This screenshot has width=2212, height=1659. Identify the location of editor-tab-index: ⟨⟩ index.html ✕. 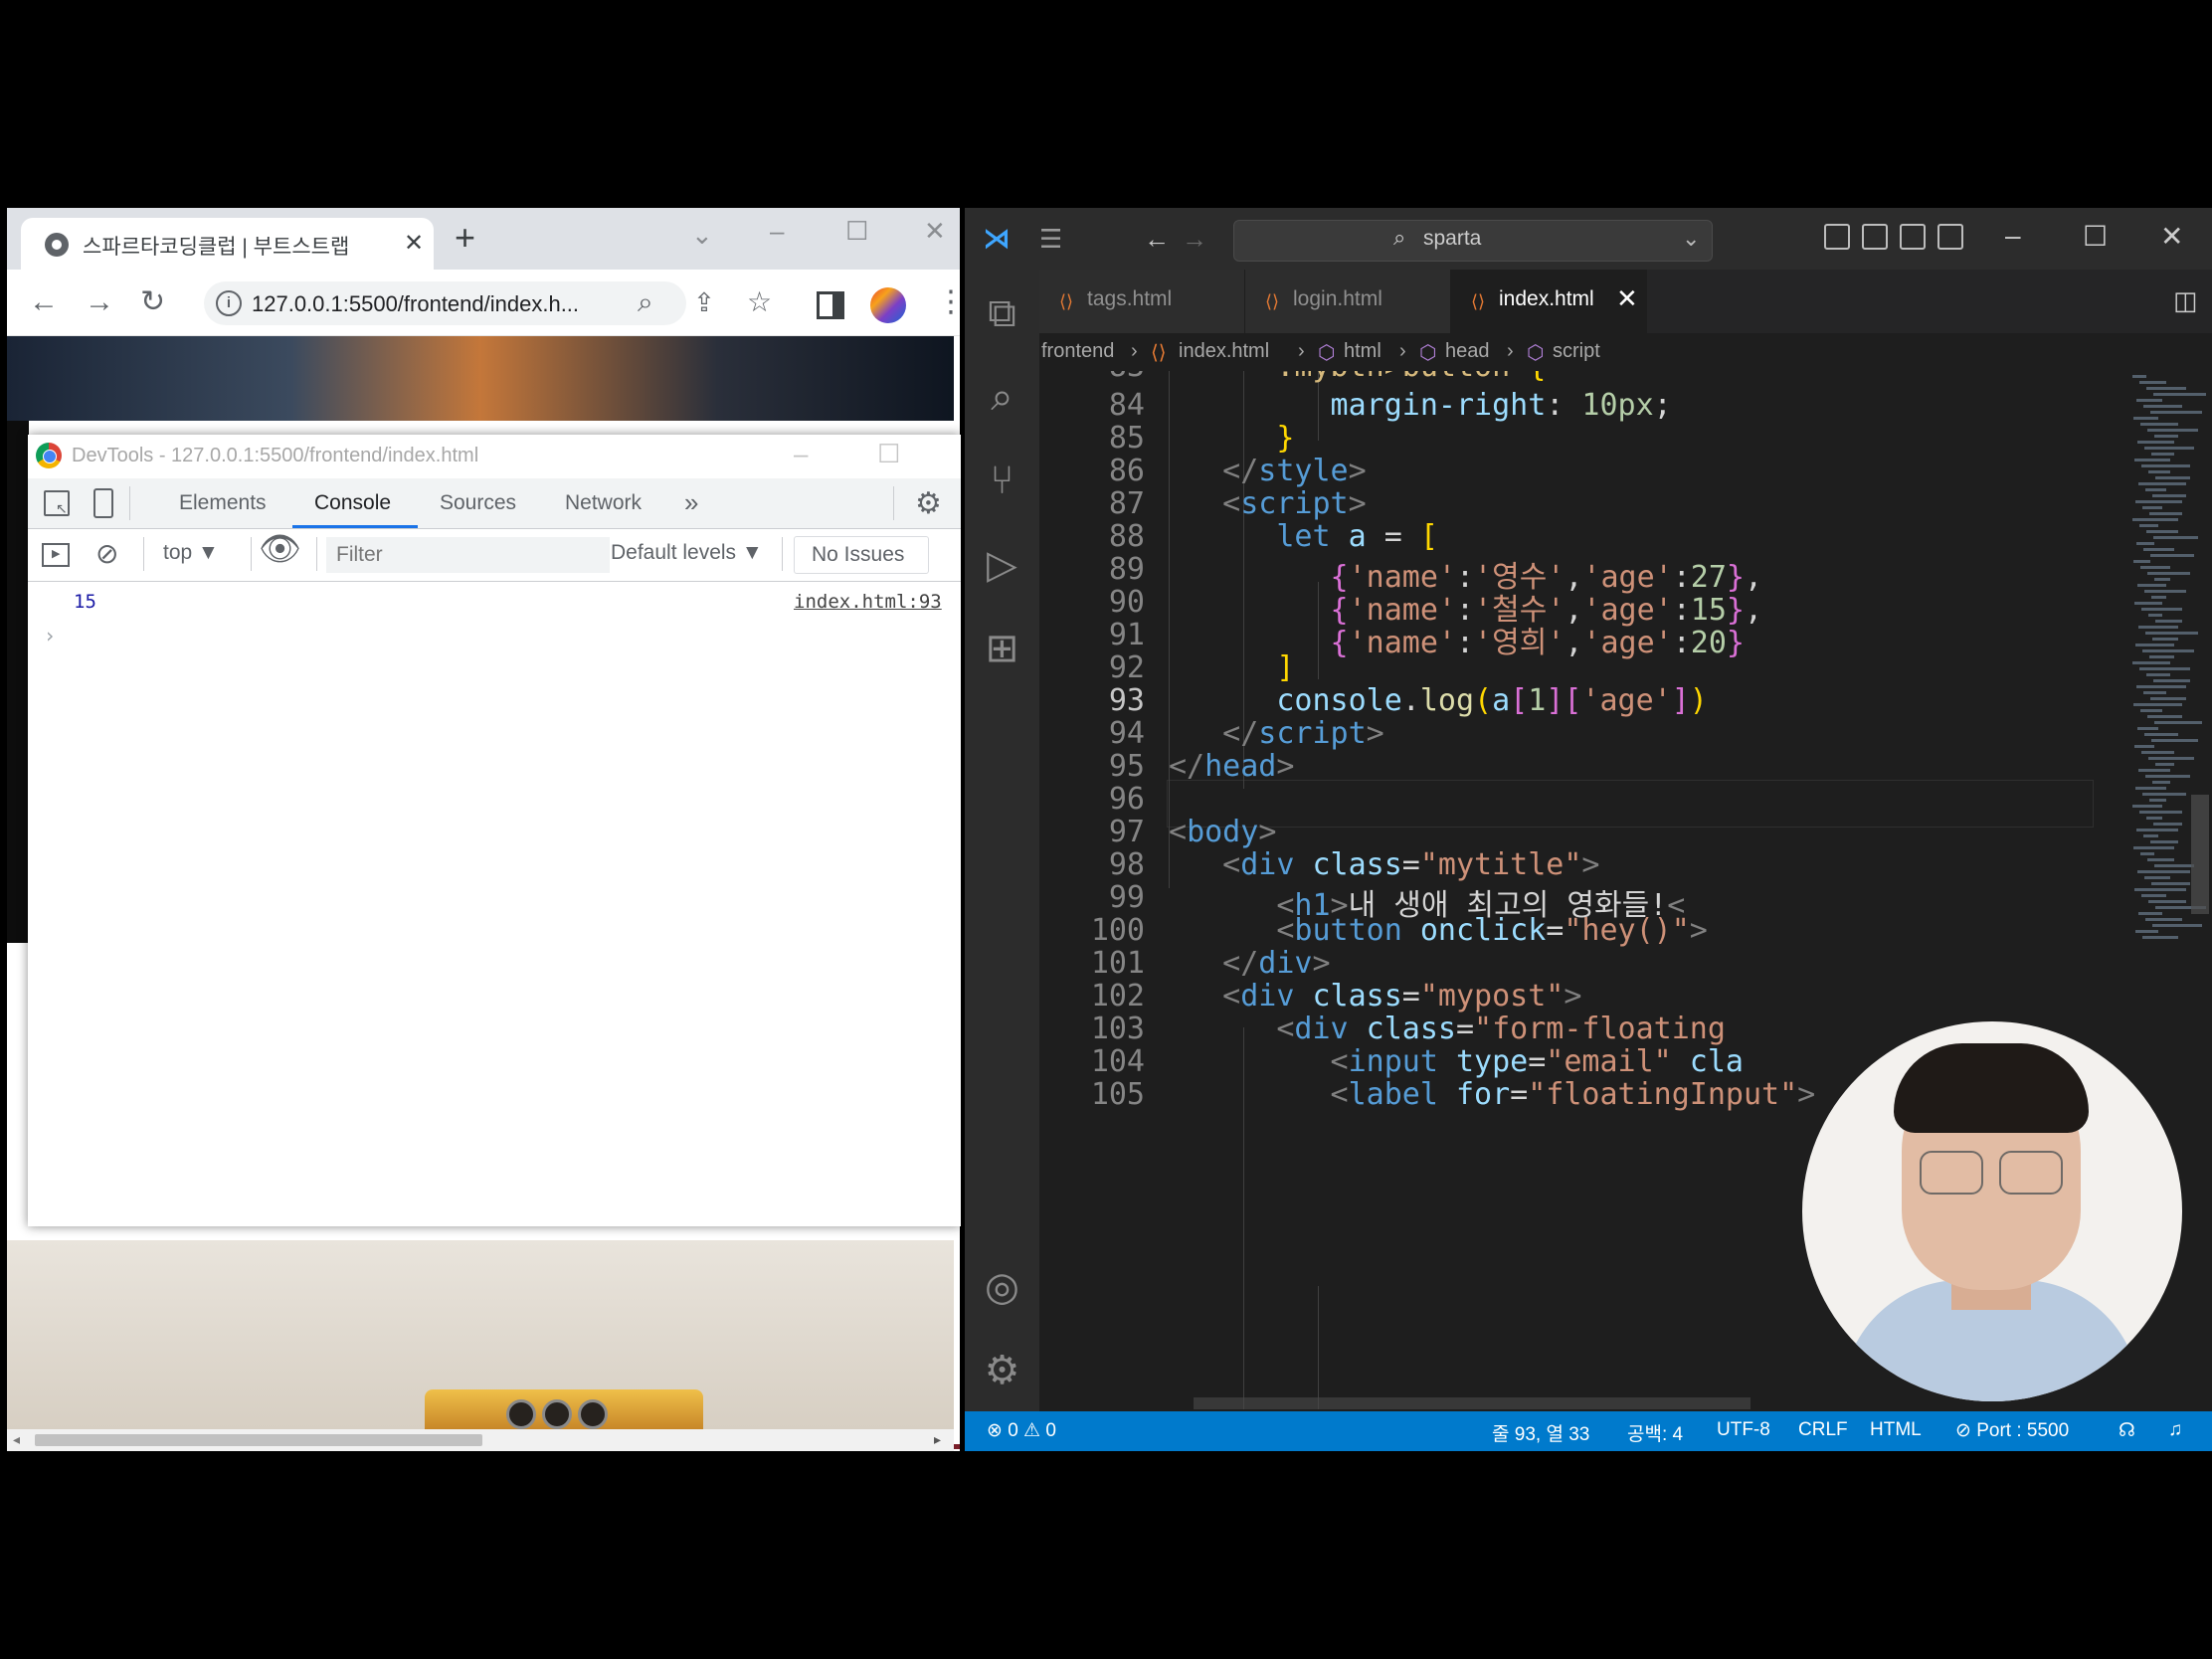
(1549, 301).